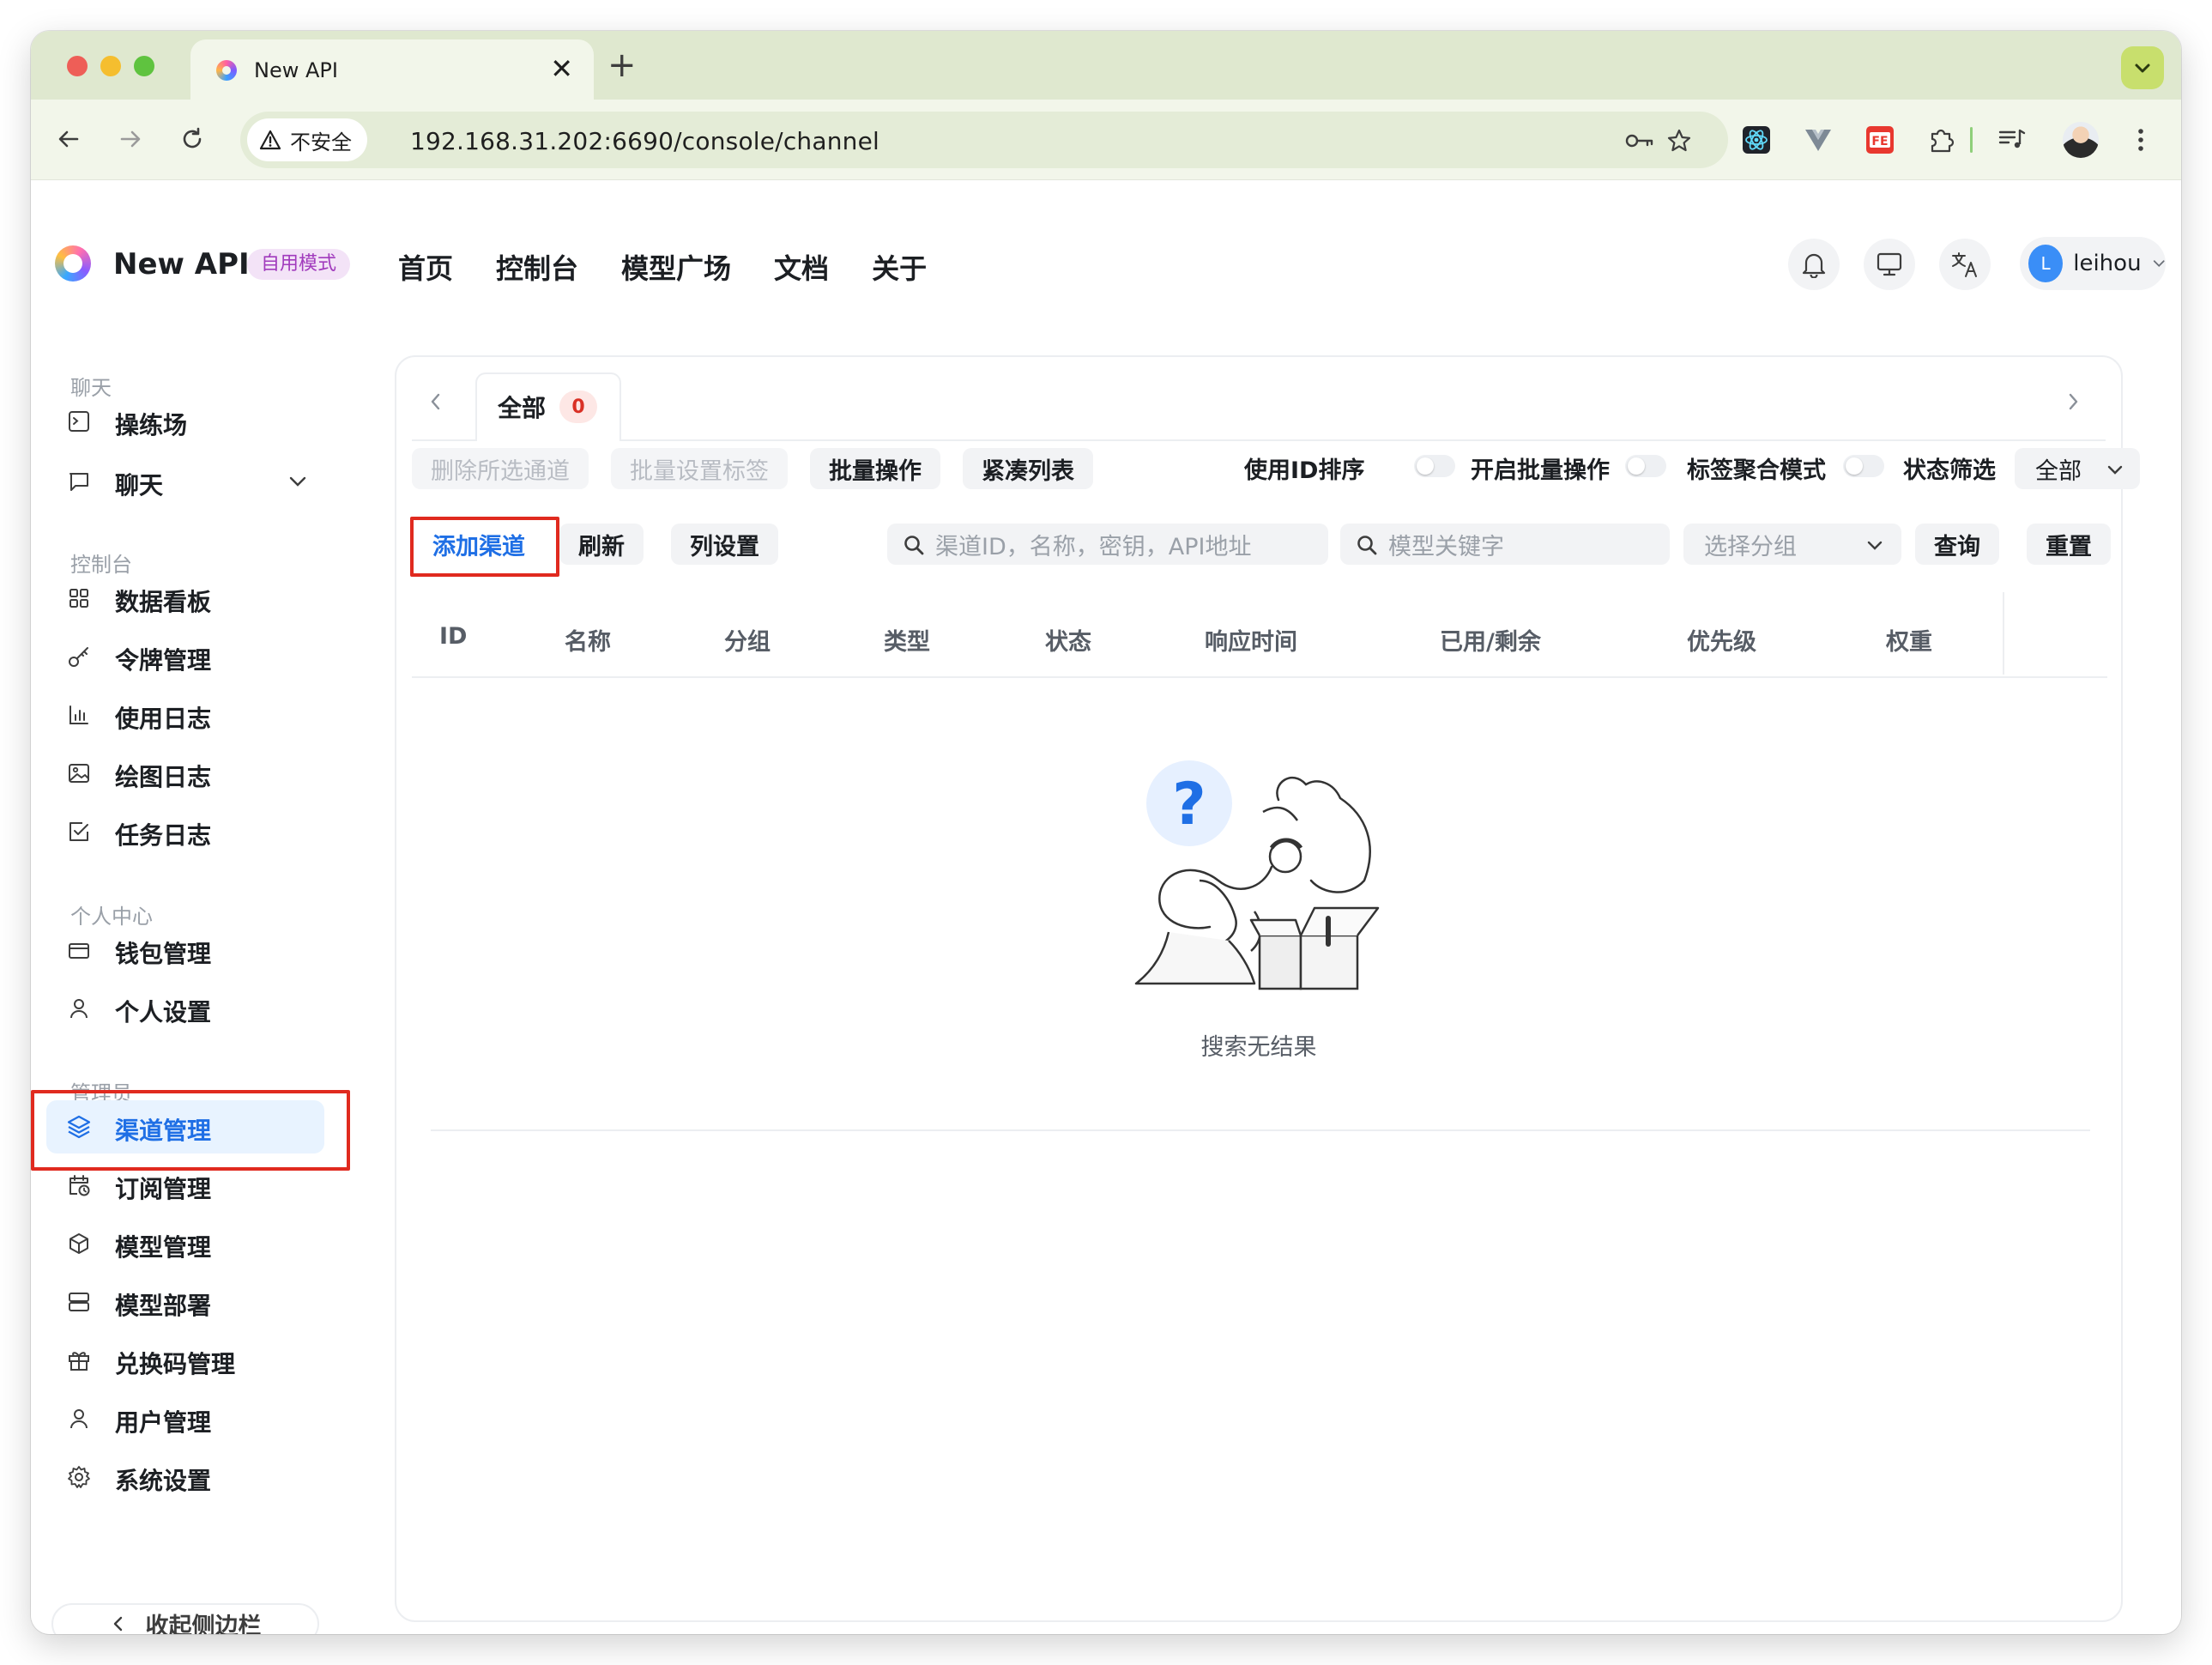 This screenshot has height=1665, width=2212. I want to click on reload-button, so click(192, 139).